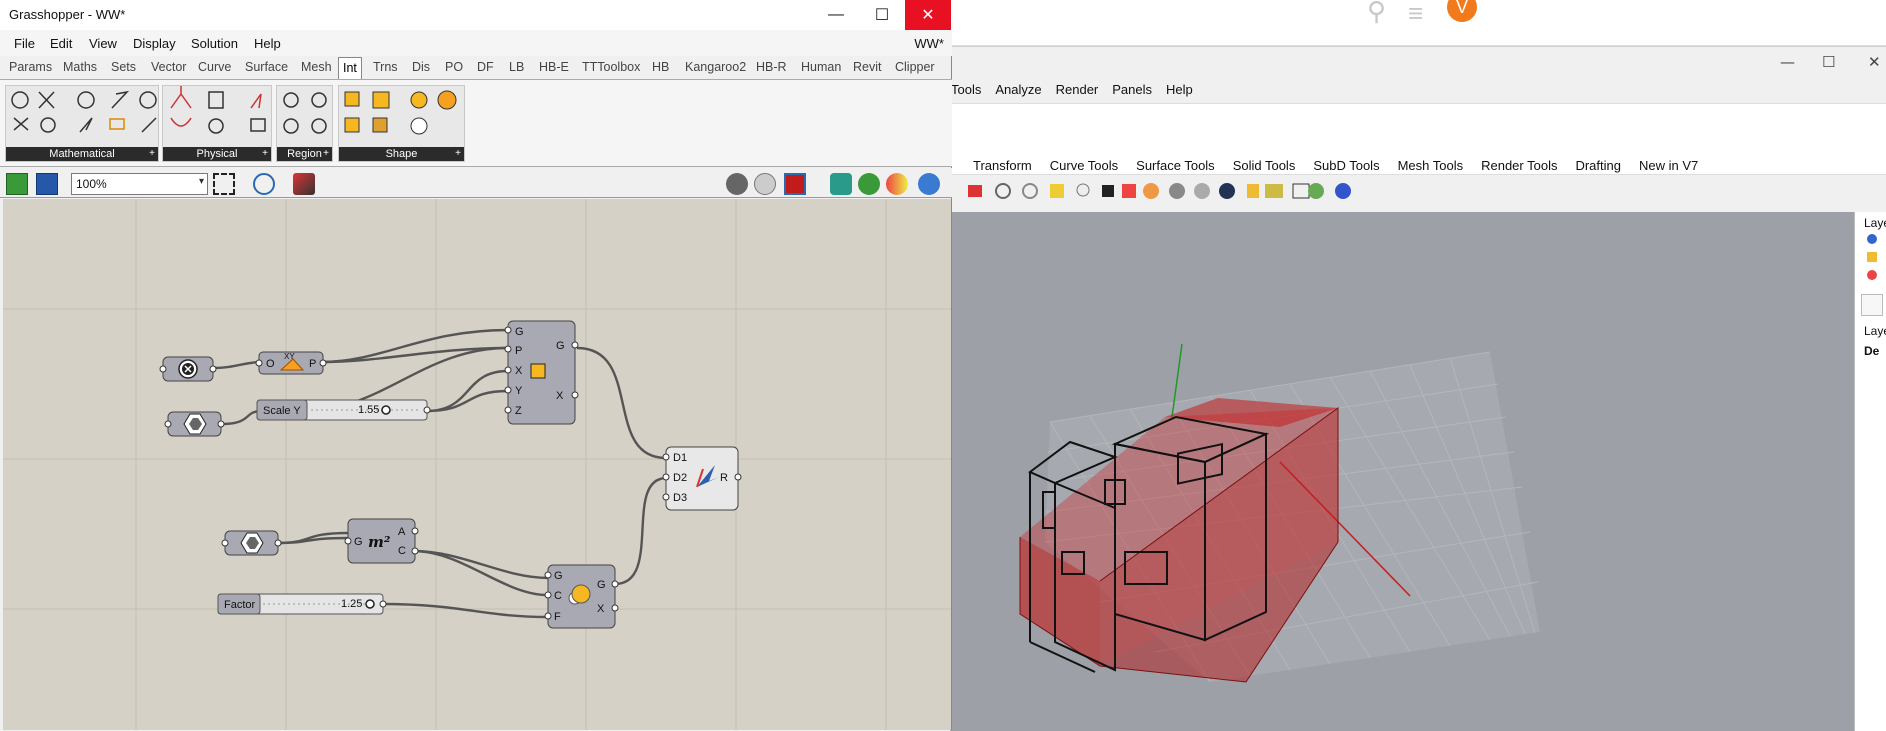 The height and width of the screenshot is (731, 1886). What do you see at coordinates (17, 184) in the screenshot?
I see `open-icon` at bounding box center [17, 184].